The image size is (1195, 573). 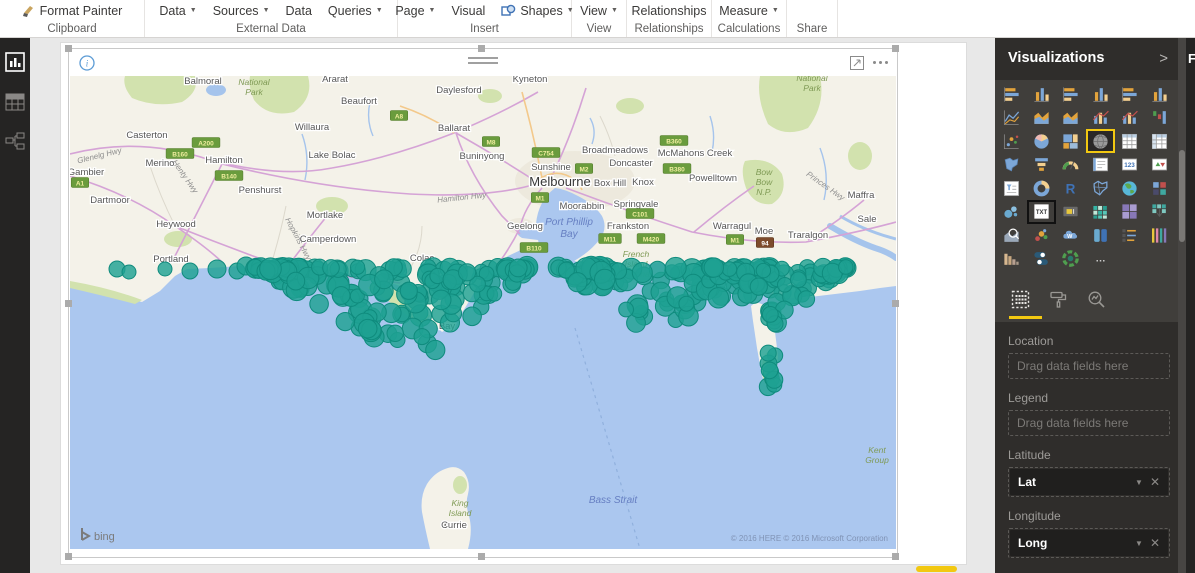 I want to click on scatter-chart-icon, so click(x=1011, y=141).